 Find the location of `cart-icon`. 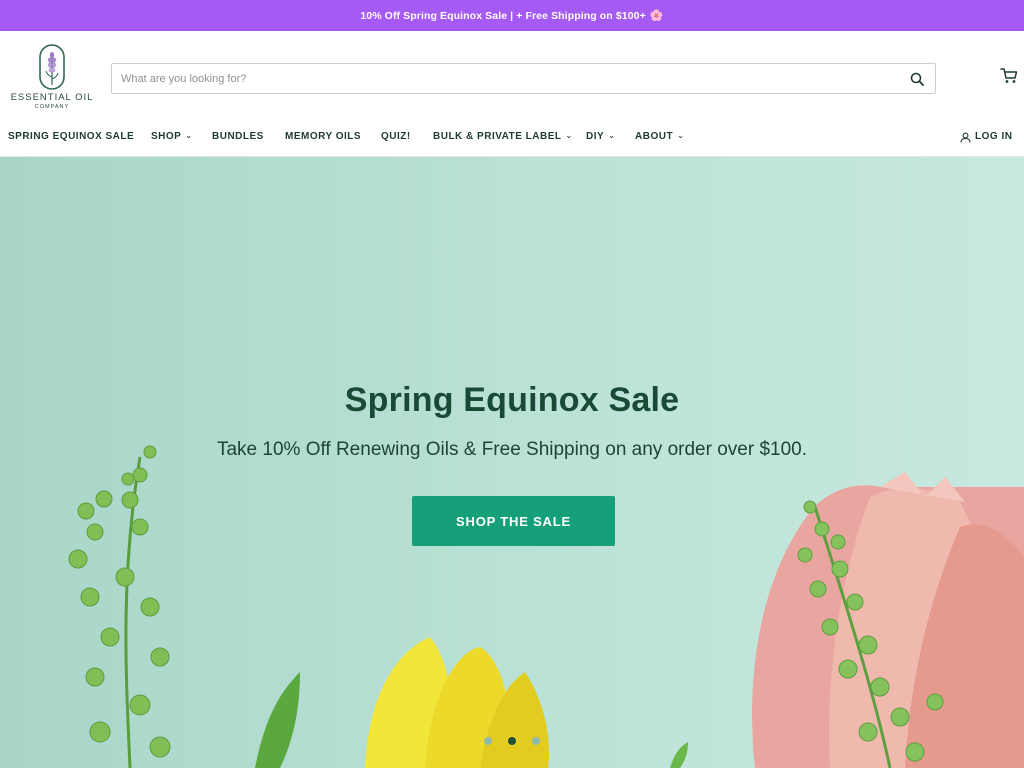

cart-icon is located at coordinates (1009, 75).